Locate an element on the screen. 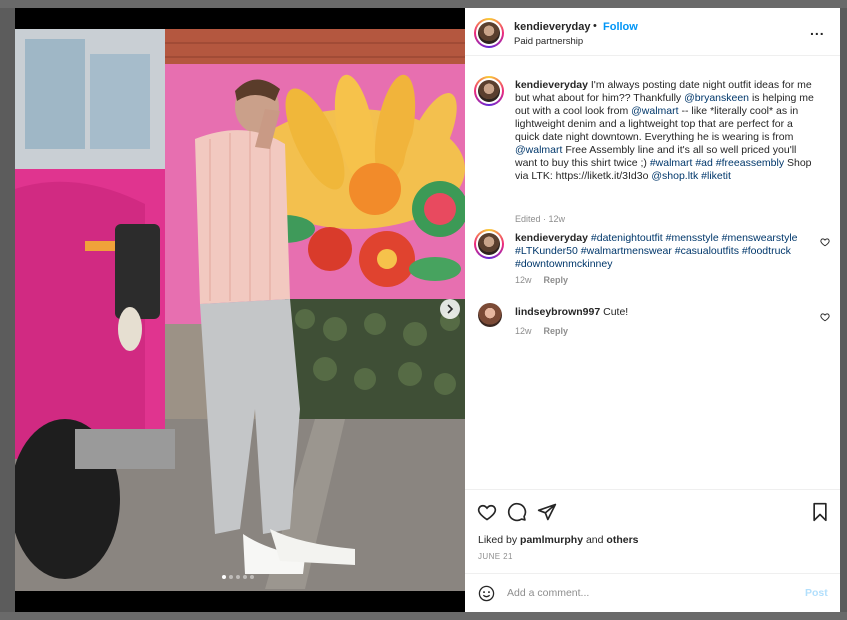 This screenshot has width=847, height=620. comment-username: kendieveryday is located at coordinates (551, 238).